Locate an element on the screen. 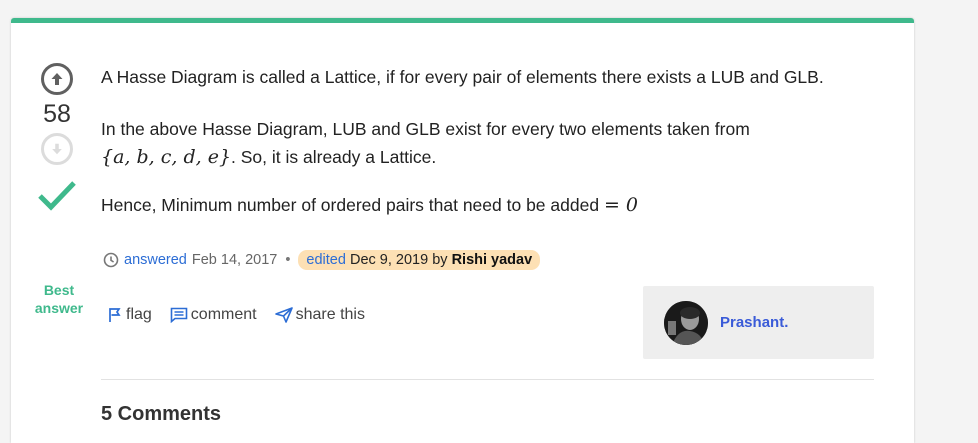  arrow-down-icon is located at coordinates (57, 149).